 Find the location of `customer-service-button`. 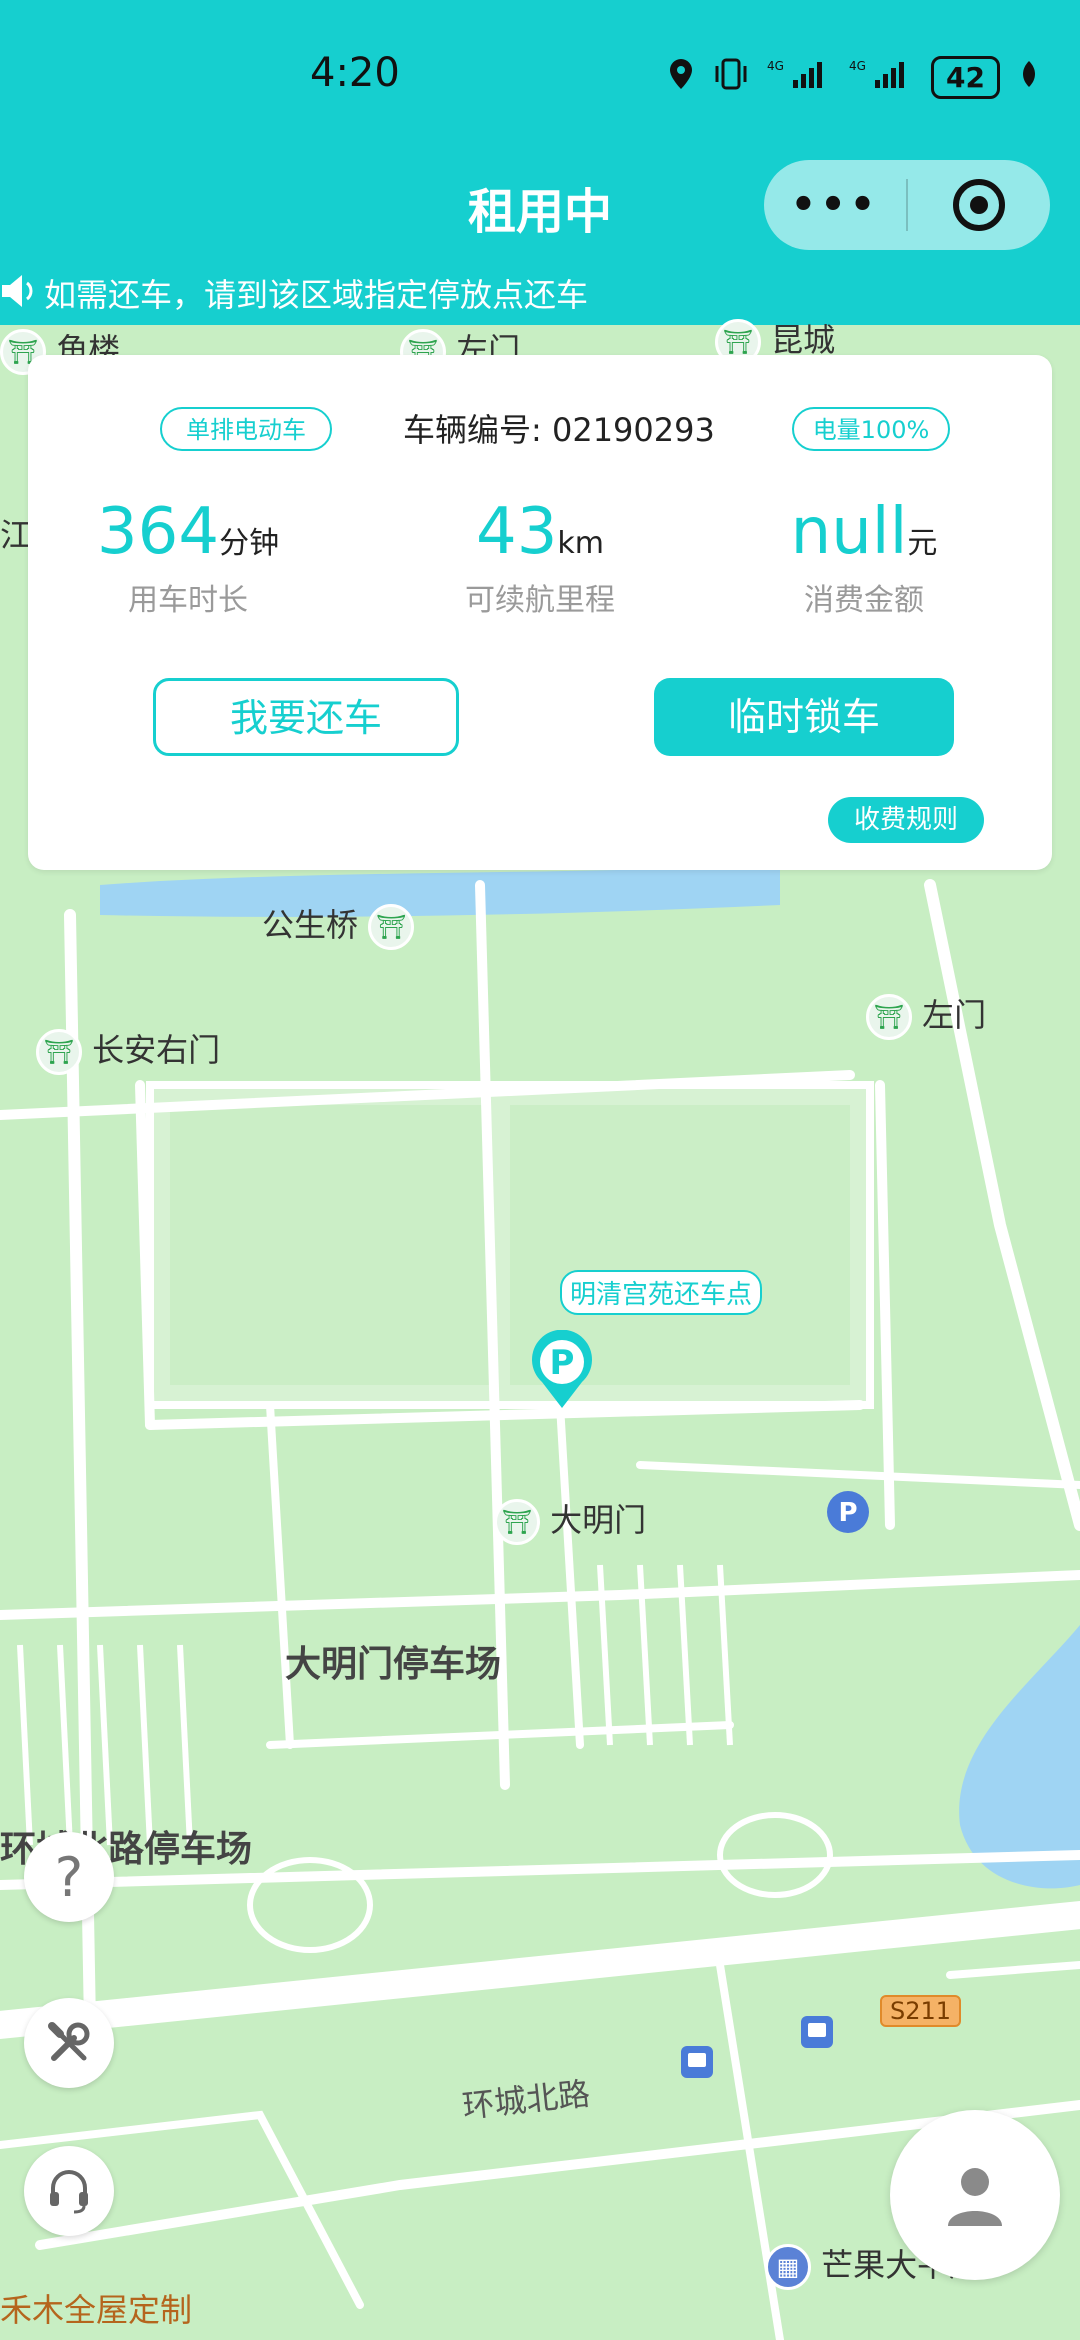

customer-service-button is located at coordinates (69, 2191).